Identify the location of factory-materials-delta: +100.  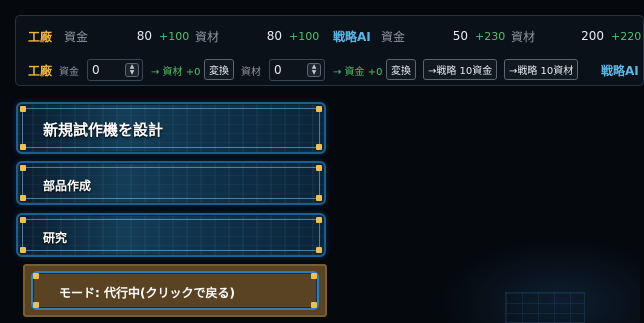
(304, 36).